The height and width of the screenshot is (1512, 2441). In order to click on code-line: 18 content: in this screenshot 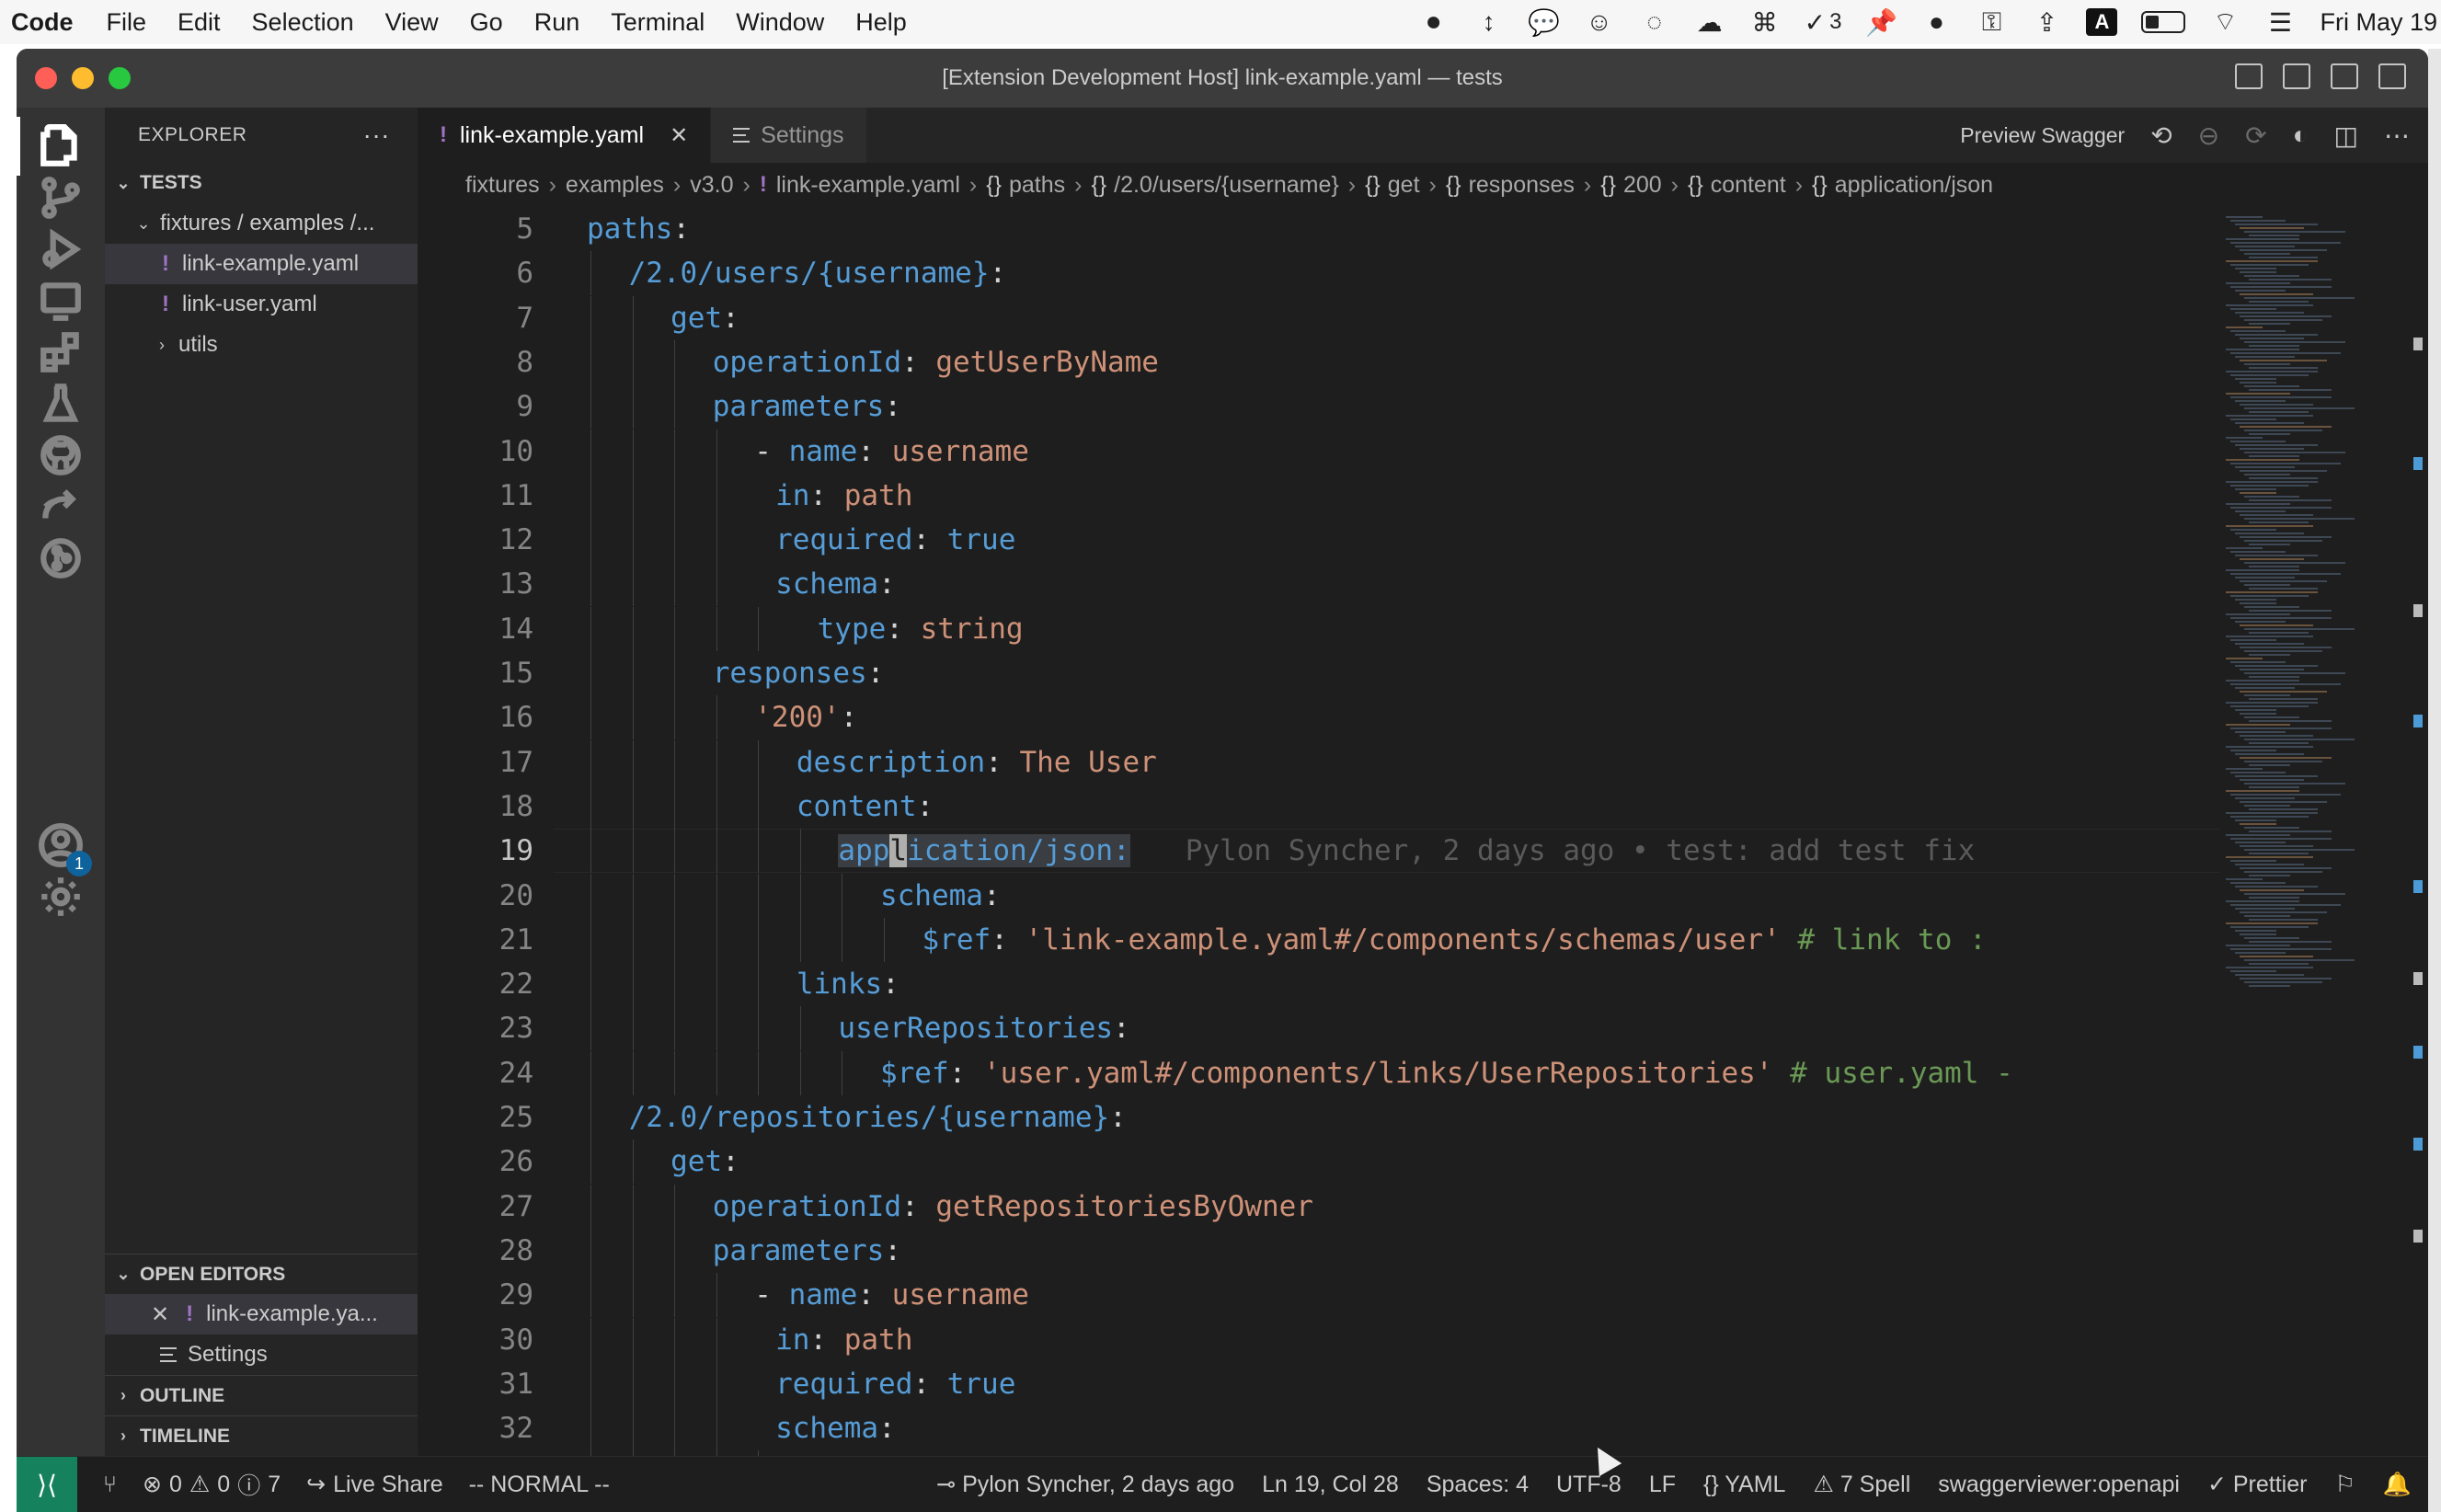, I will do `click(1319, 806)`.